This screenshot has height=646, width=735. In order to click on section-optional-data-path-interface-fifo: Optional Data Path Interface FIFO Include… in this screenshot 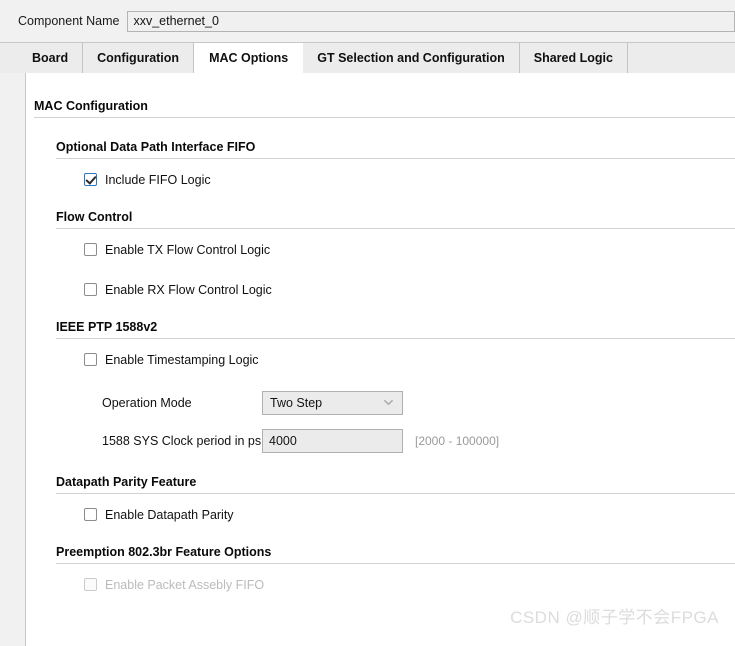, I will do `click(395, 164)`.